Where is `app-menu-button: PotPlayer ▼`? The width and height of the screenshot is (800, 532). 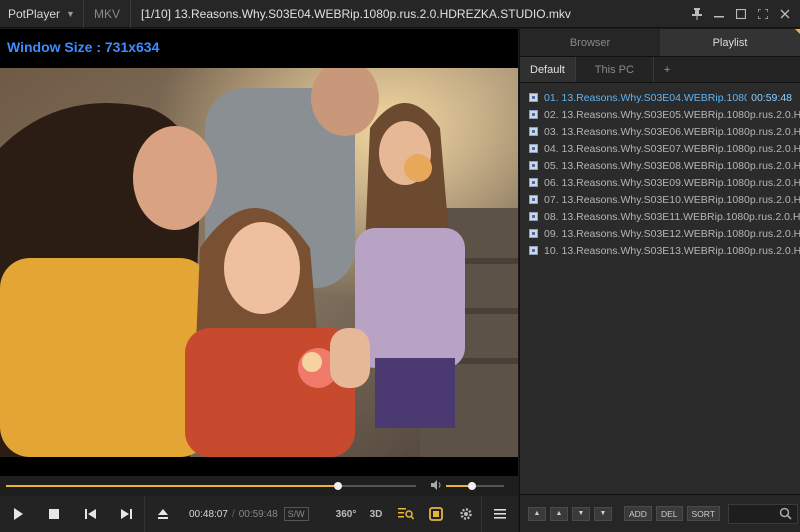 app-menu-button: PotPlayer ▼ is located at coordinates (42, 14).